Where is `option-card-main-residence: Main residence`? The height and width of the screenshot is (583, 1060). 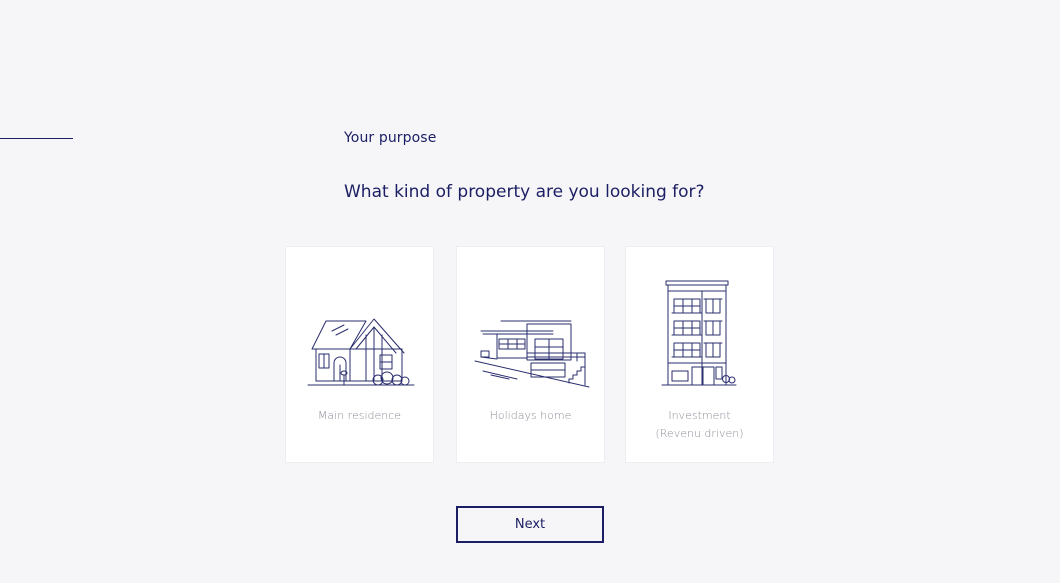 option-card-main-residence: Main residence is located at coordinates (359, 354).